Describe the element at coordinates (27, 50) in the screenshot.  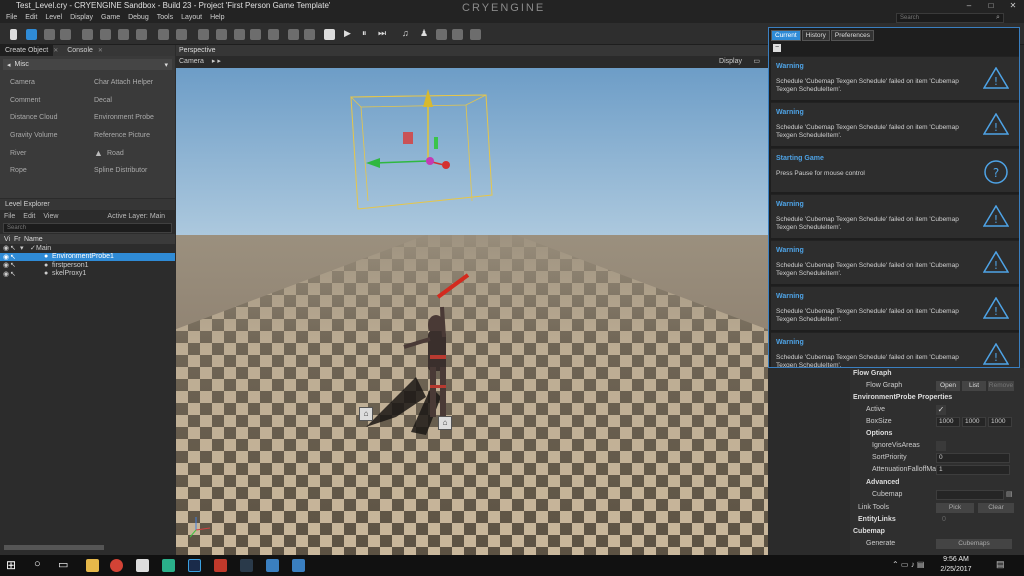
I see `tab-create-object: Create Object` at that location.